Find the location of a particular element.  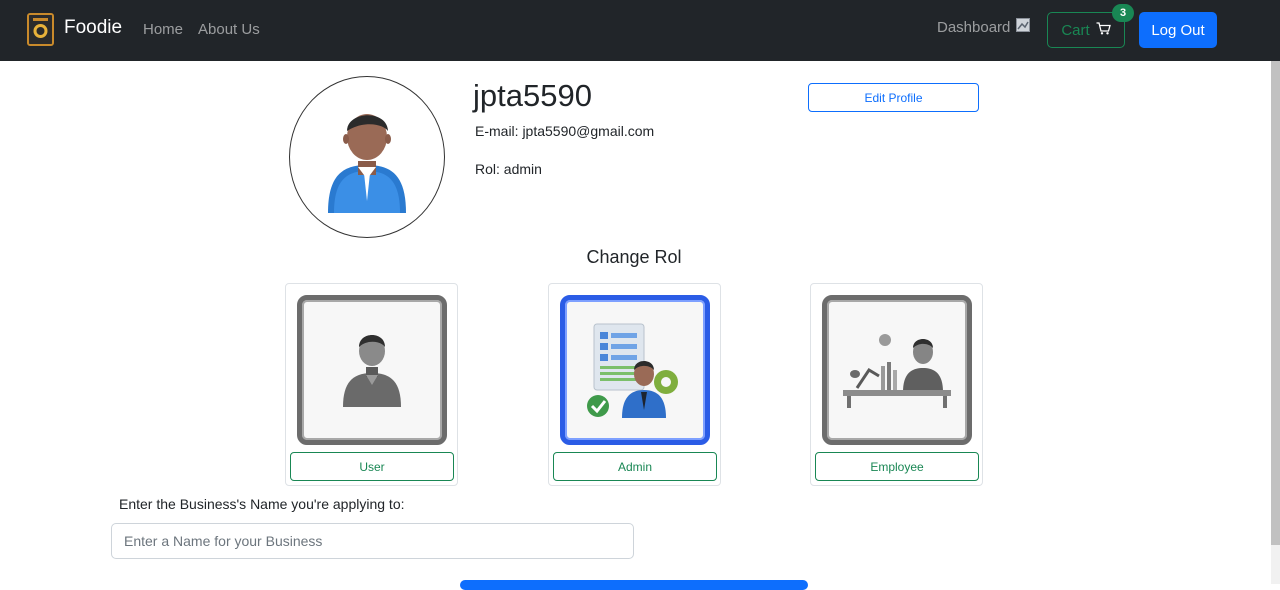

nav-link-dashboard: Dashboard is located at coordinates (984, 27).